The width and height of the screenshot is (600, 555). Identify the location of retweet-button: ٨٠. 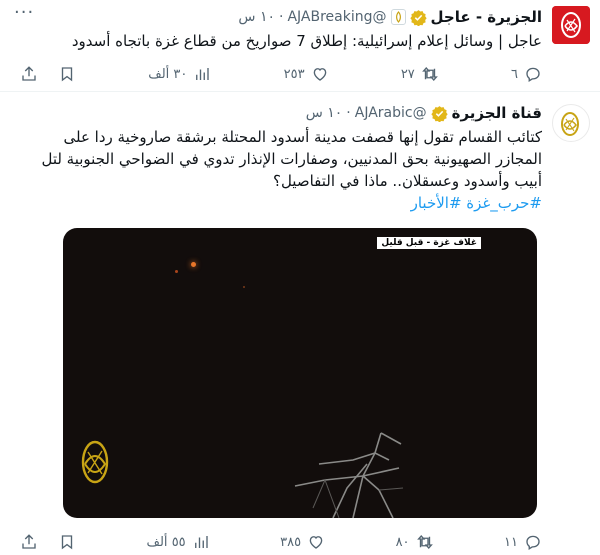
(415, 542).